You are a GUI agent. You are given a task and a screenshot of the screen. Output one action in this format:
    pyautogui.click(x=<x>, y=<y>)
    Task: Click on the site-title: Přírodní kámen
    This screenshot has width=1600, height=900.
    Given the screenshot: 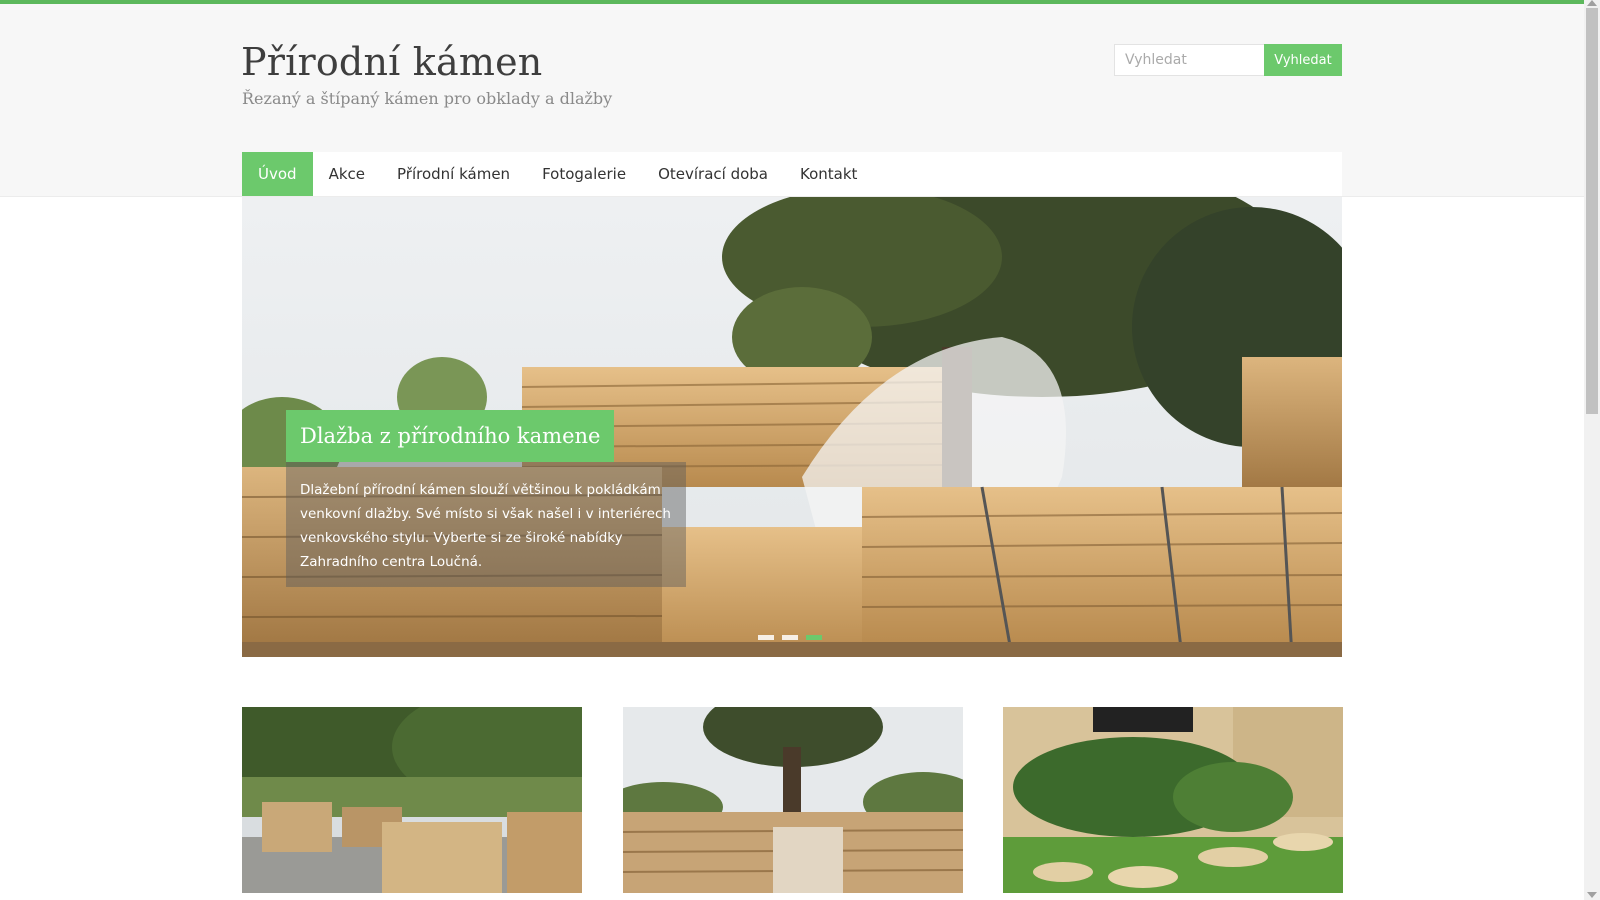 What is the action you would take?
    pyautogui.click(x=391, y=62)
    